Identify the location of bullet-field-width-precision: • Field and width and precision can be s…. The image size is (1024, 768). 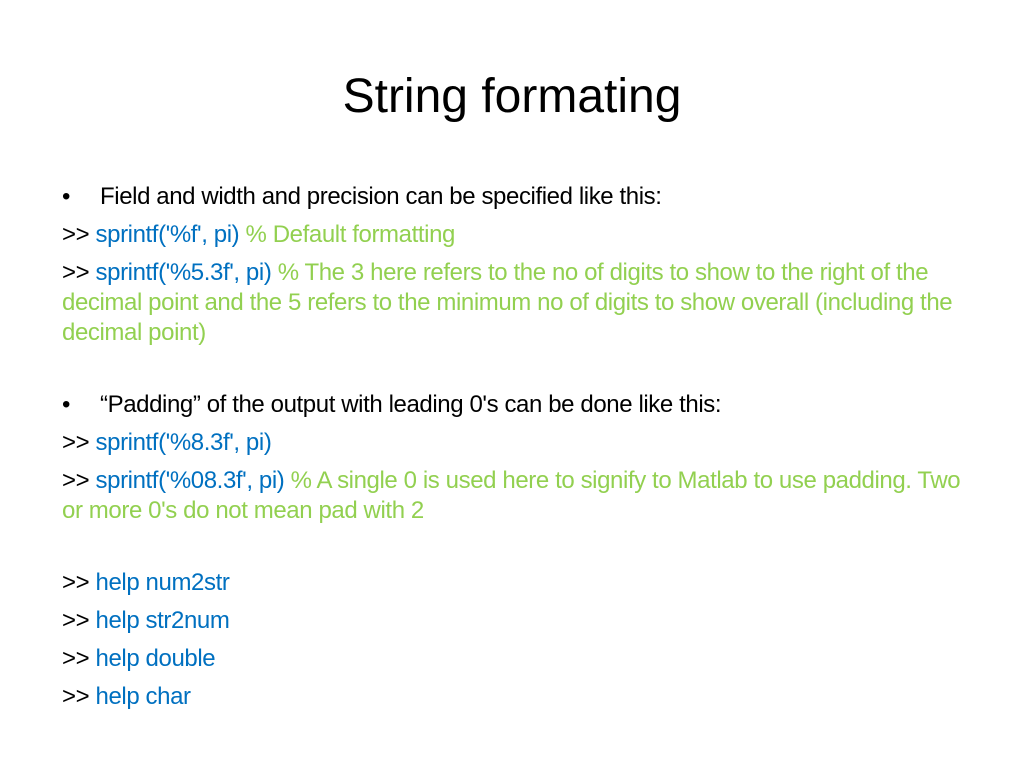
(512, 197).